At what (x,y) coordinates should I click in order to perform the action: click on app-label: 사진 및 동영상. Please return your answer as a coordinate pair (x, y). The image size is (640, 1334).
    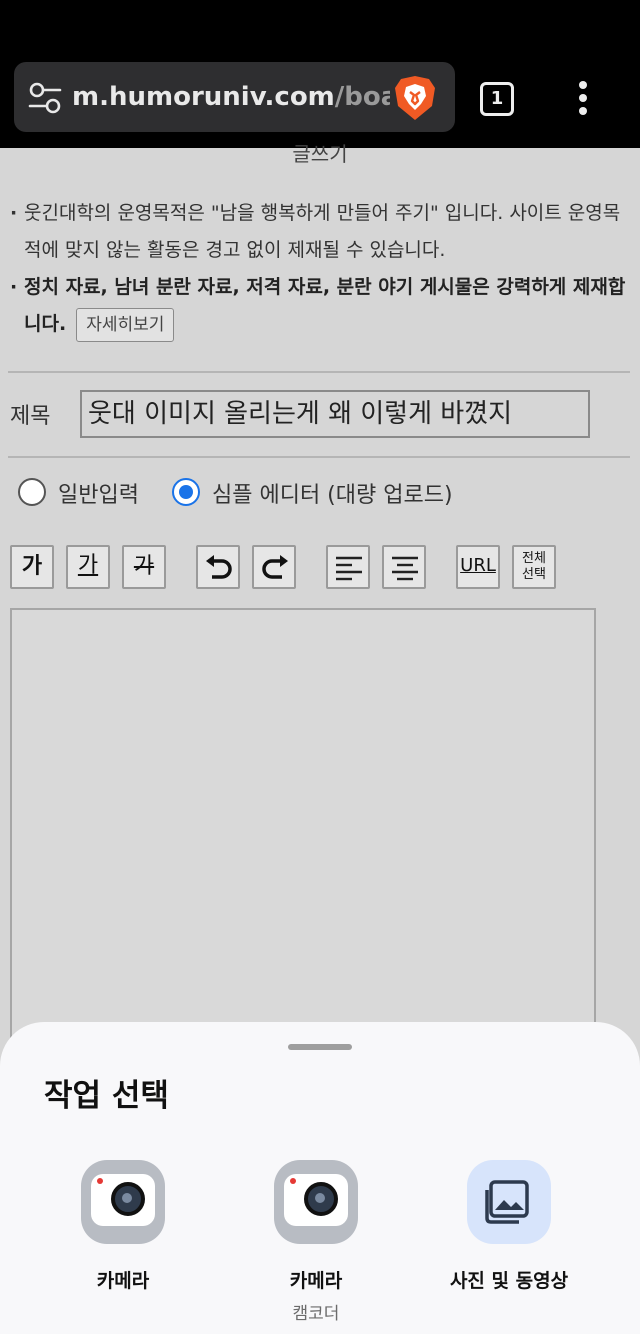
    Looking at the image, I should click on (509, 1281).